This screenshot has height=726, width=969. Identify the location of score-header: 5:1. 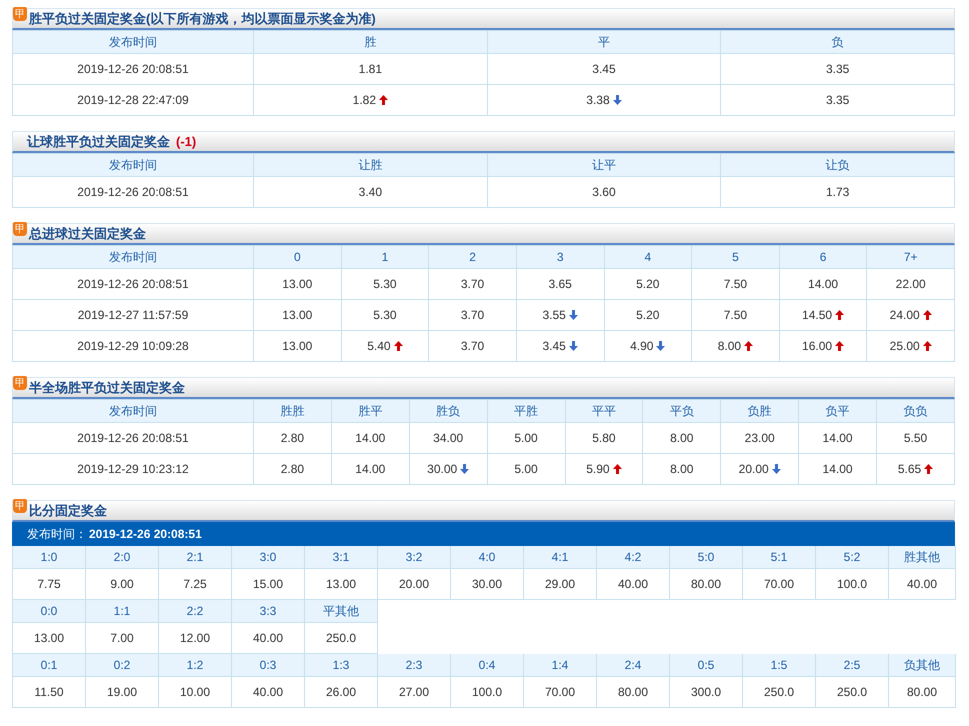
(779, 557).